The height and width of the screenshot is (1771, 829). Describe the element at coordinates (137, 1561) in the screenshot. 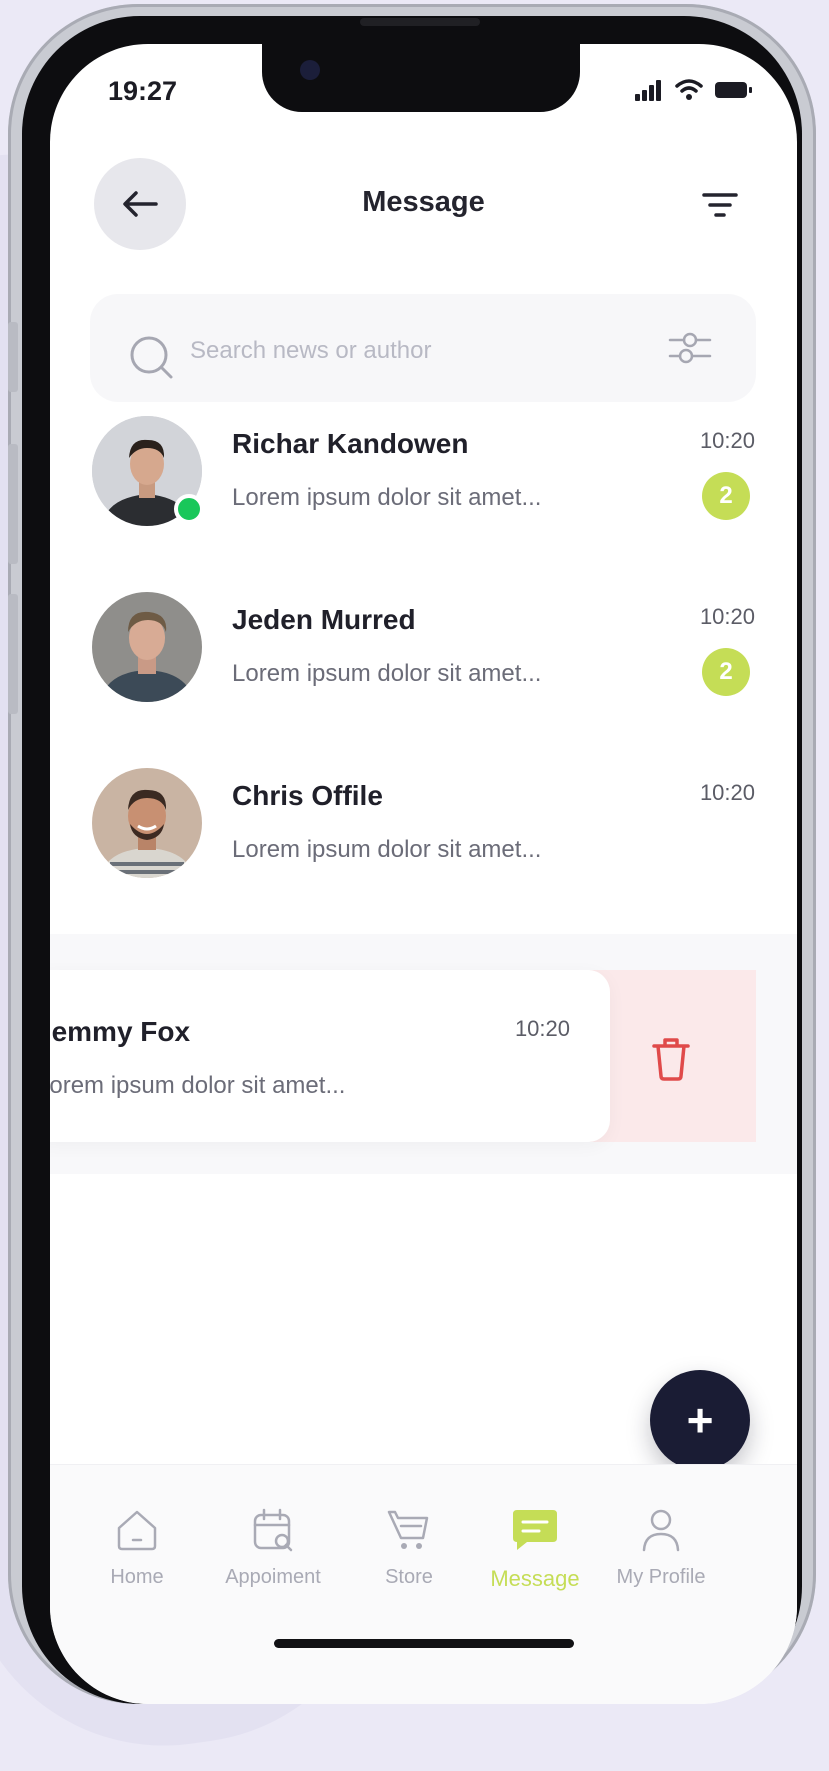

I see `tab-home: Home` at that location.